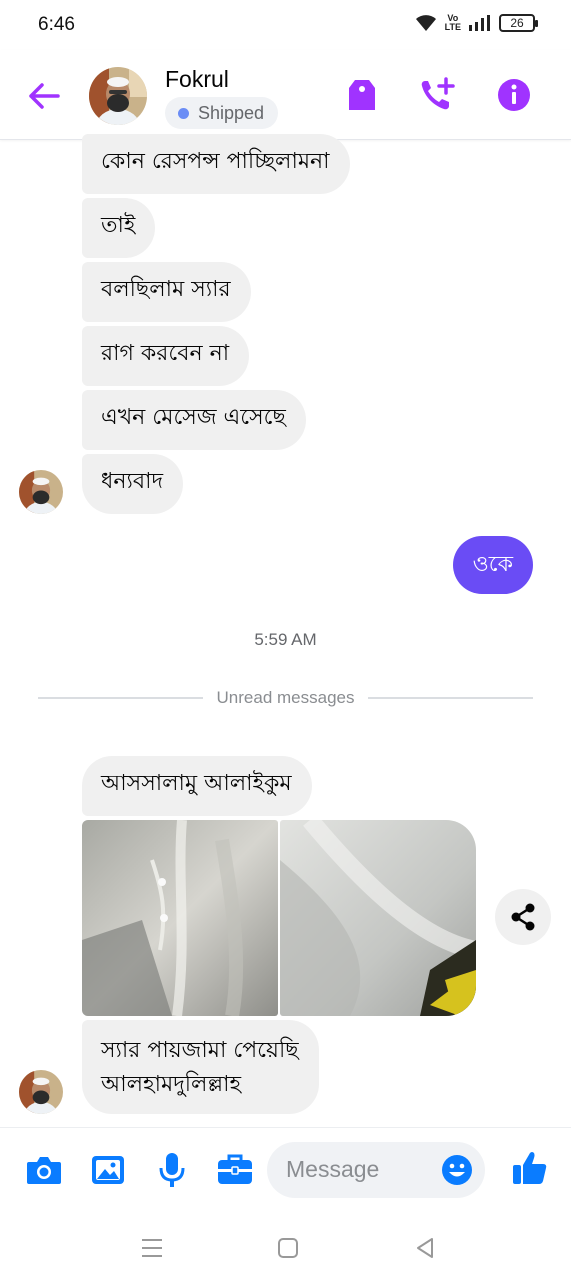 This screenshot has width=571, height=1280. I want to click on label-chip-text: Shipped, so click(231, 112).